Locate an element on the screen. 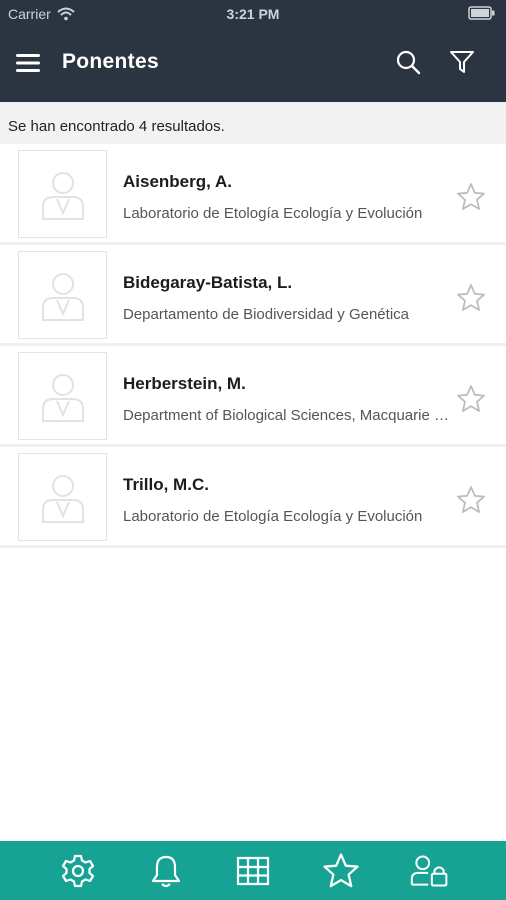 Image resolution: width=506 pixels, height=900 pixels. tab-schedule is located at coordinates (253, 871).